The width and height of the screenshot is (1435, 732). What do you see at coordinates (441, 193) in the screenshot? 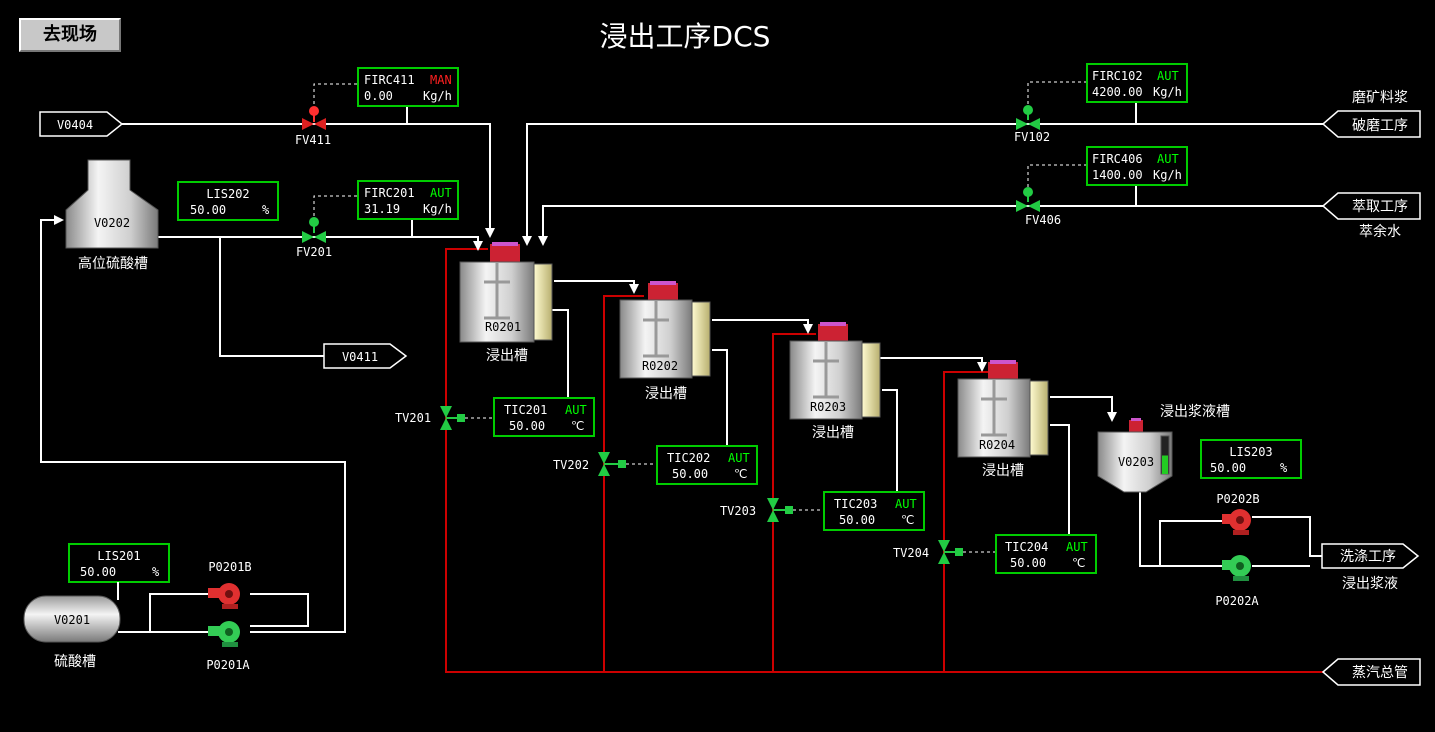
I see `firc201-mode: AUT` at bounding box center [441, 193].